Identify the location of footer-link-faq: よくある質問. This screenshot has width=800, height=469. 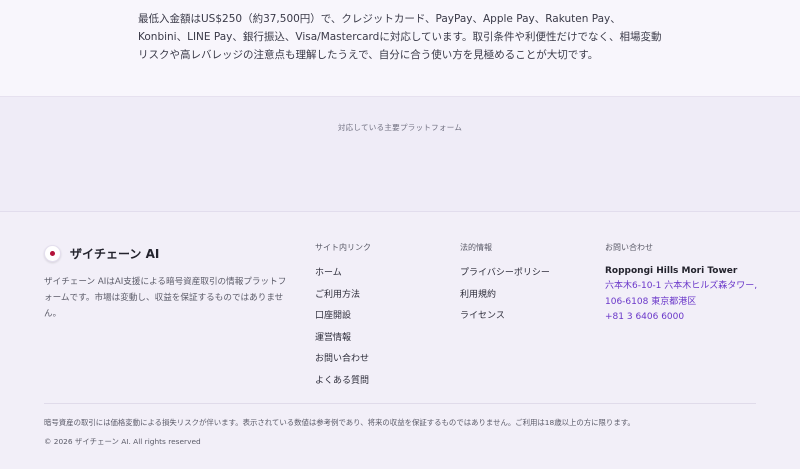
(343, 382).